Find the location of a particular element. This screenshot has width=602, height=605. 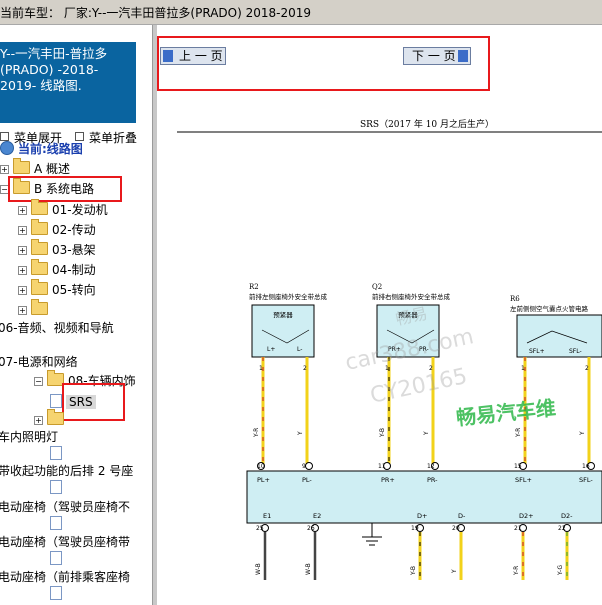

ecu-pin-label: E1 is located at coordinates (267, 516).